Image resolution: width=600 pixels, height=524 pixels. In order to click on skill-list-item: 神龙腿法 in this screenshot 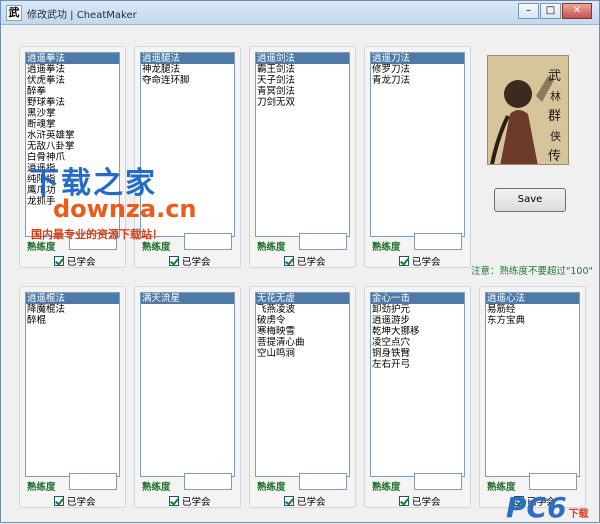, I will do `click(187, 69)`.